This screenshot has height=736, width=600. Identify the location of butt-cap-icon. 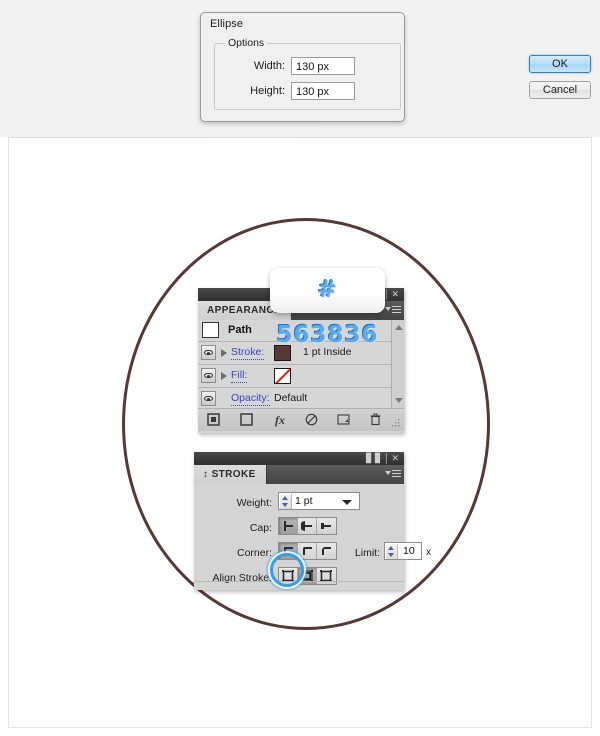
(288, 526).